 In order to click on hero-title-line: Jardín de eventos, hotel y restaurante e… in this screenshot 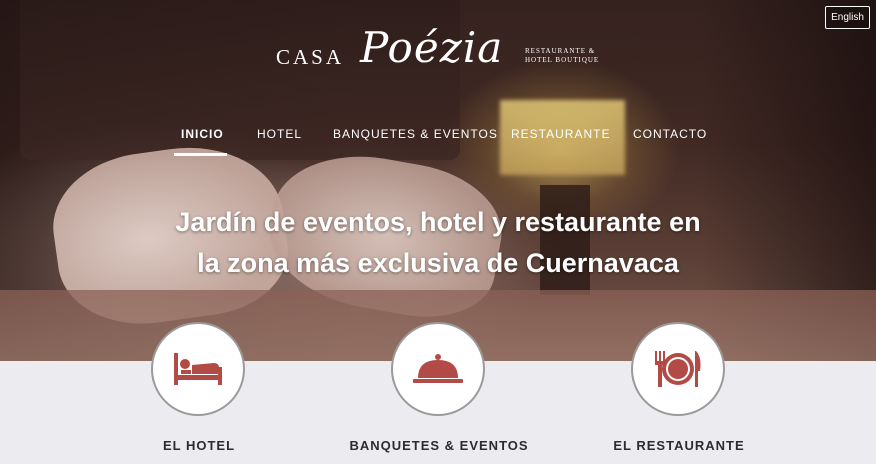, I will do `click(438, 222)`.